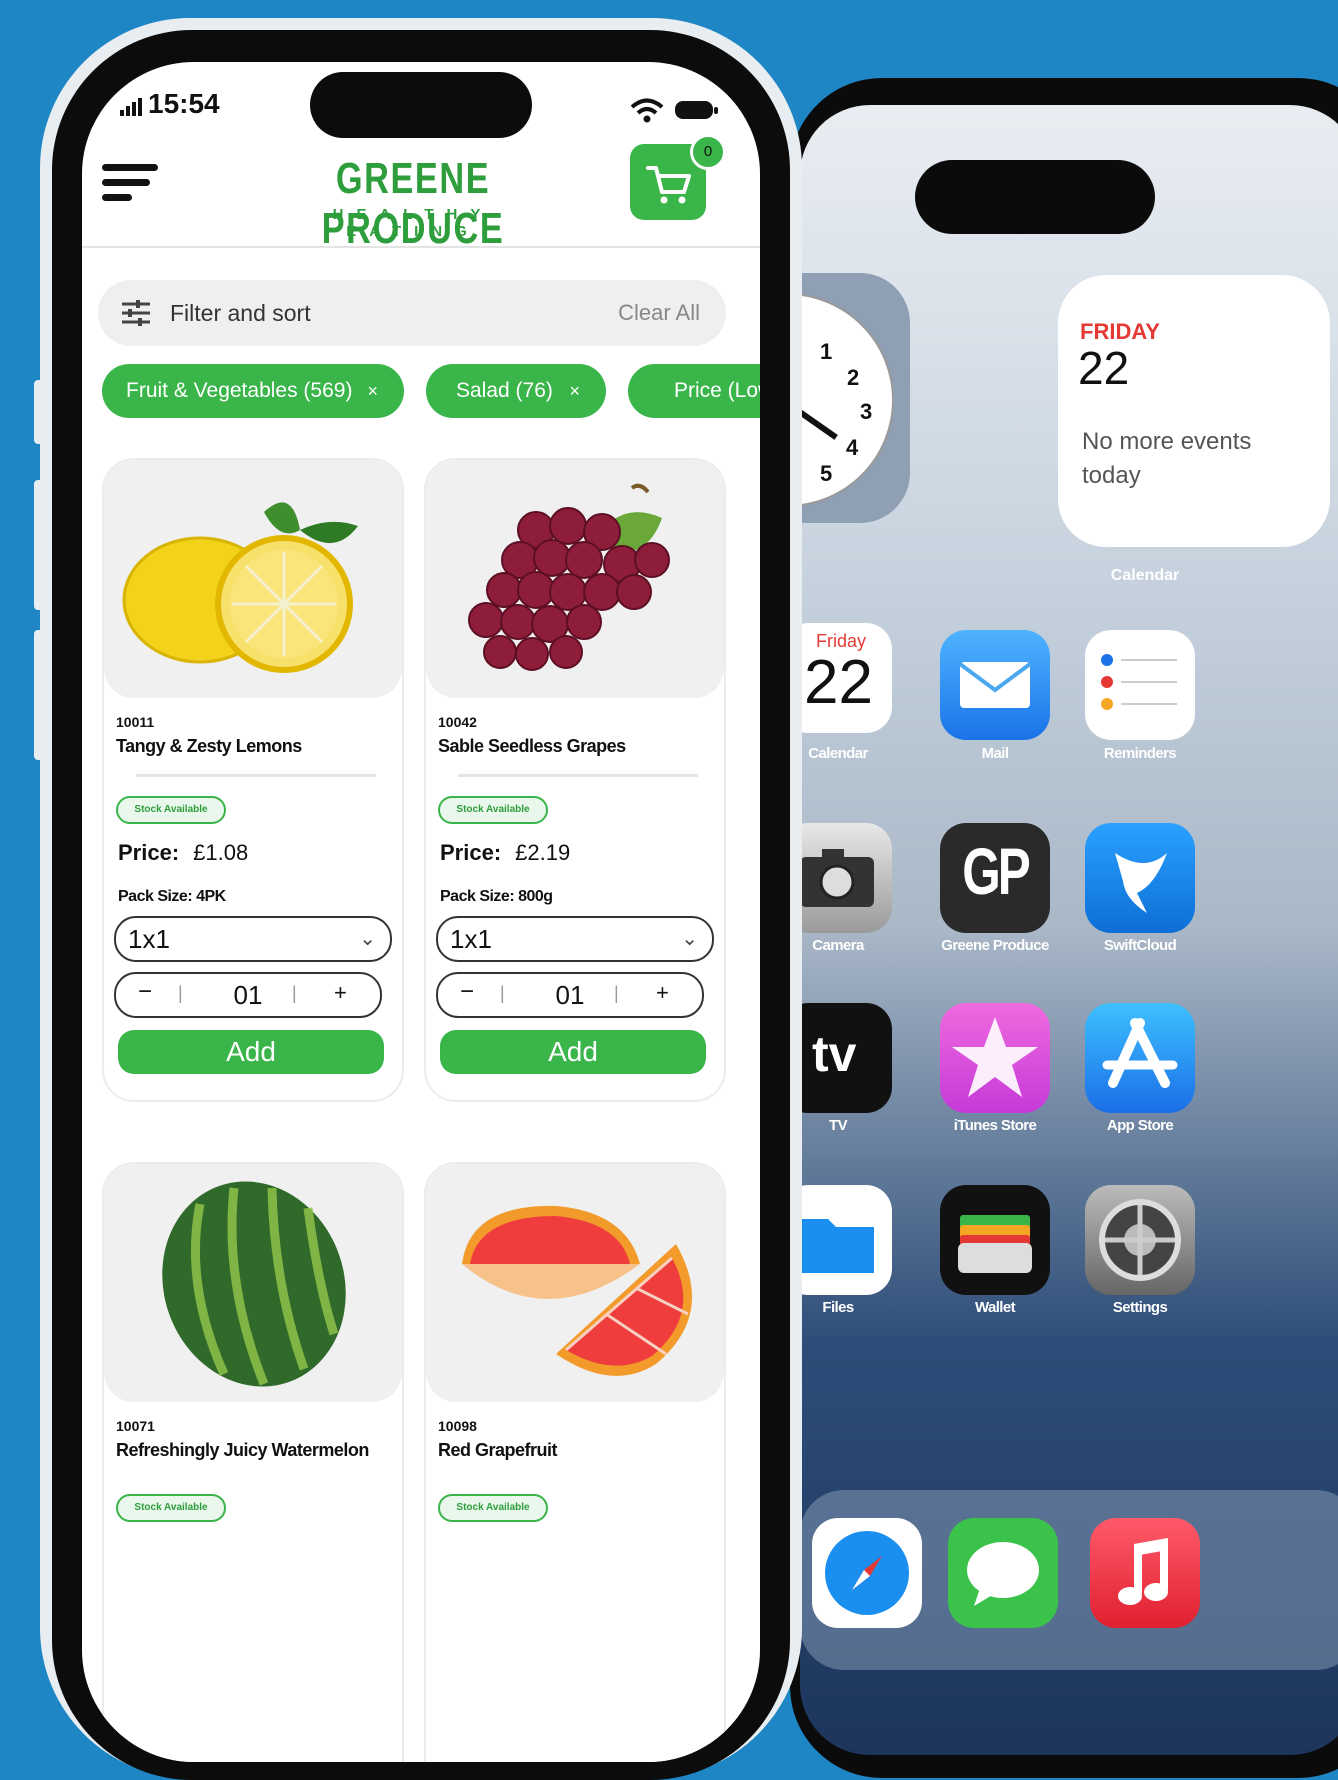  Describe the element at coordinates (837, 878) in the screenshot. I see `camera-glyph-icon` at that location.